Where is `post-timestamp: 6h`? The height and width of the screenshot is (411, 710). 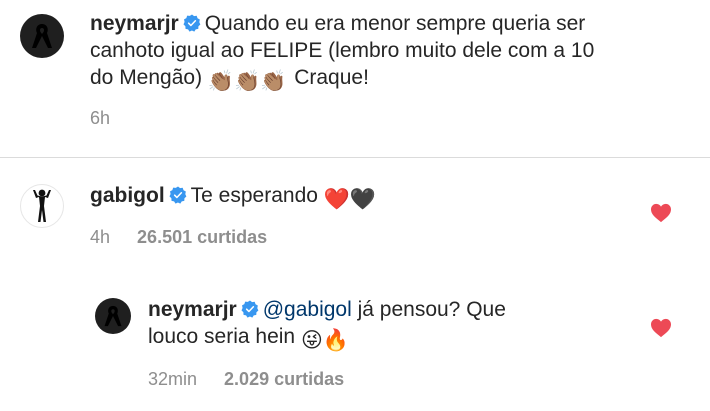
post-timestamp: 6h is located at coordinates (100, 118).